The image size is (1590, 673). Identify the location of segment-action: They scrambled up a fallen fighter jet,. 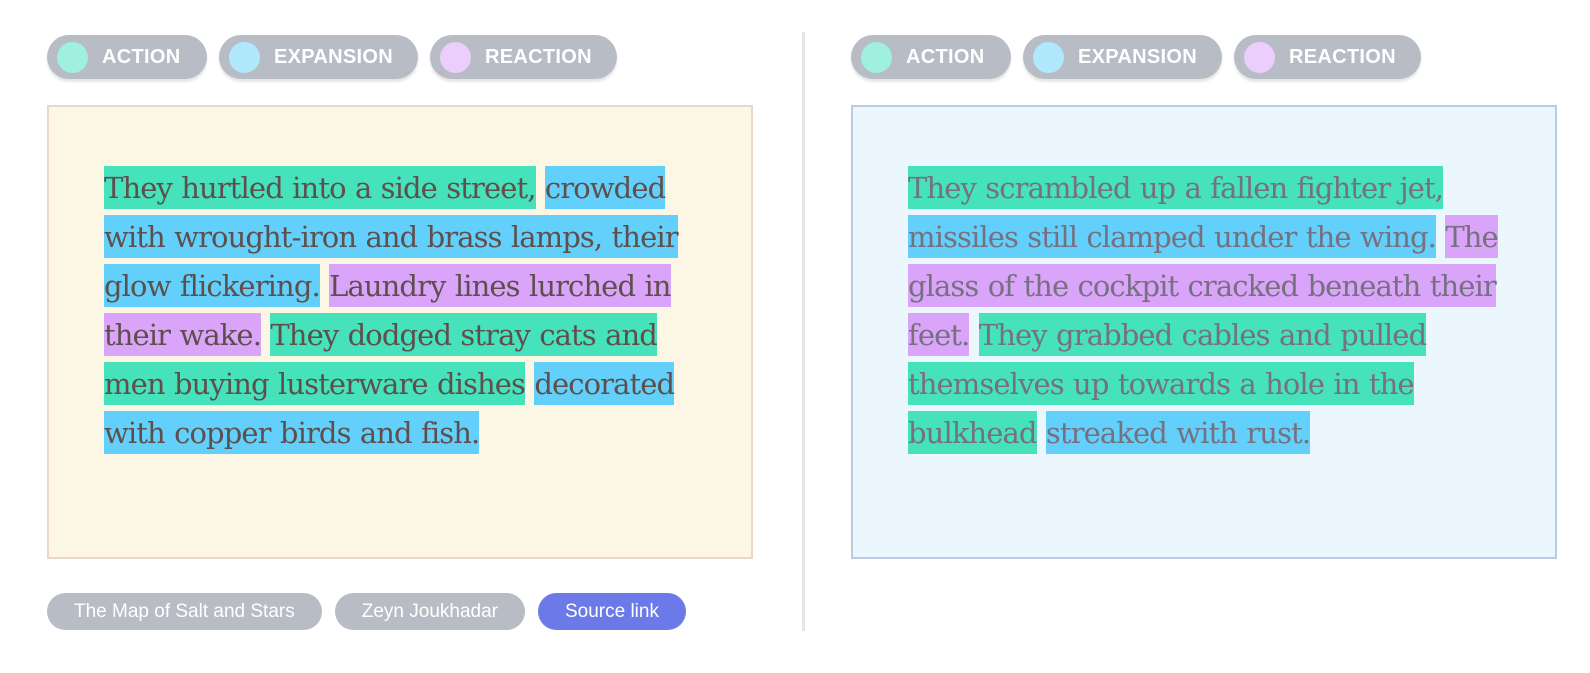
(1176, 187).